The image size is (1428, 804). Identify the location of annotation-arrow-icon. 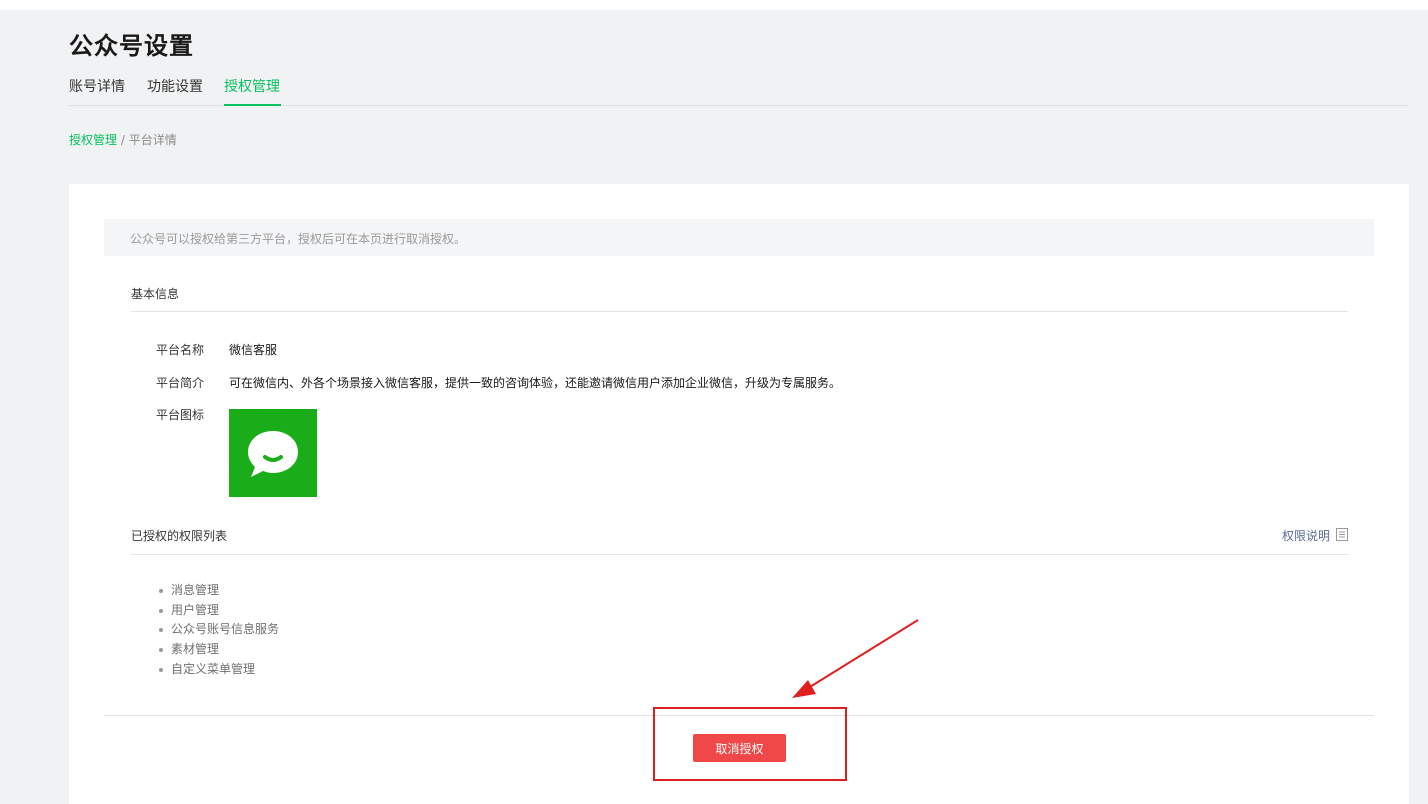
(855, 658).